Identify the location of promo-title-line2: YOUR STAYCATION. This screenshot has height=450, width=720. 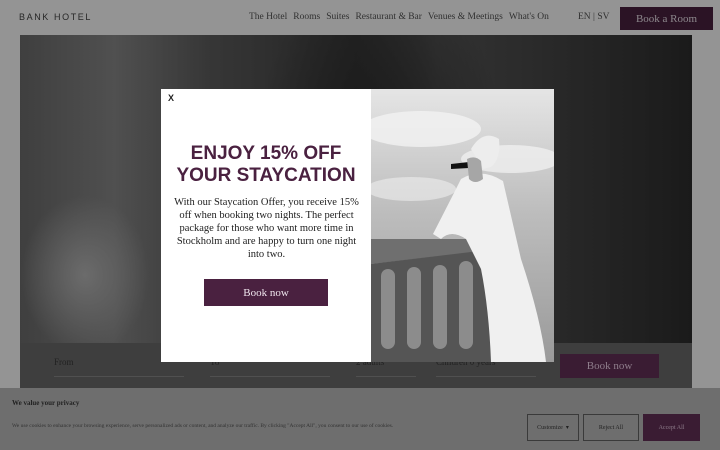
(266, 175).